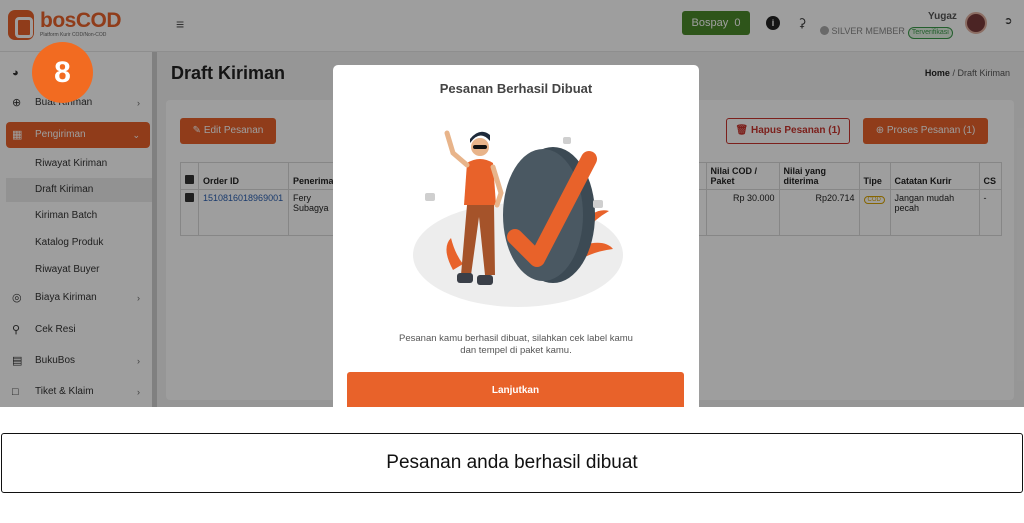  I want to click on continue-button: Lanjutkan, so click(515, 389).